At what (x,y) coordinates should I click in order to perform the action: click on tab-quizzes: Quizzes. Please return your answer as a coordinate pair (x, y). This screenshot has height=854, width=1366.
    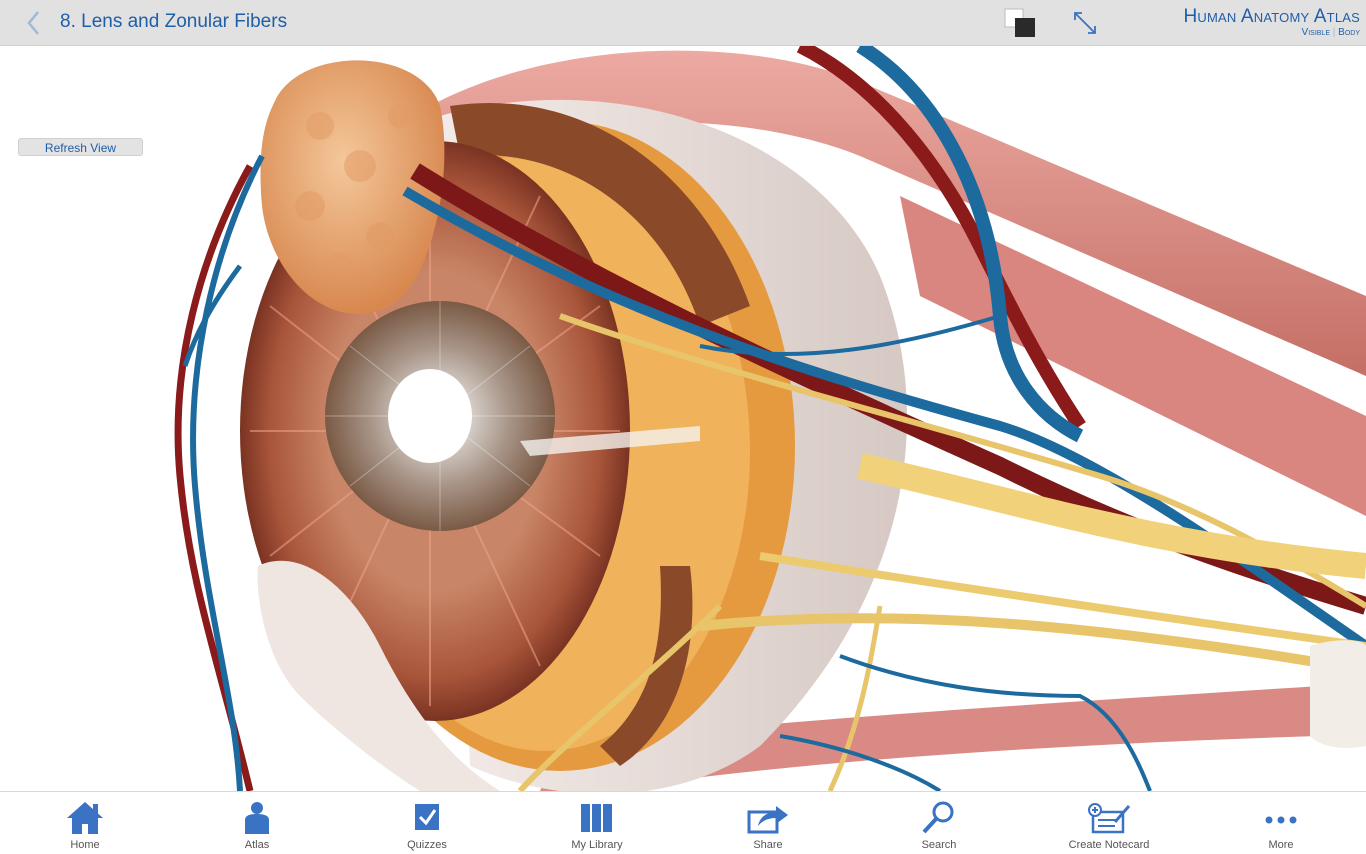
    Looking at the image, I should click on (427, 826).